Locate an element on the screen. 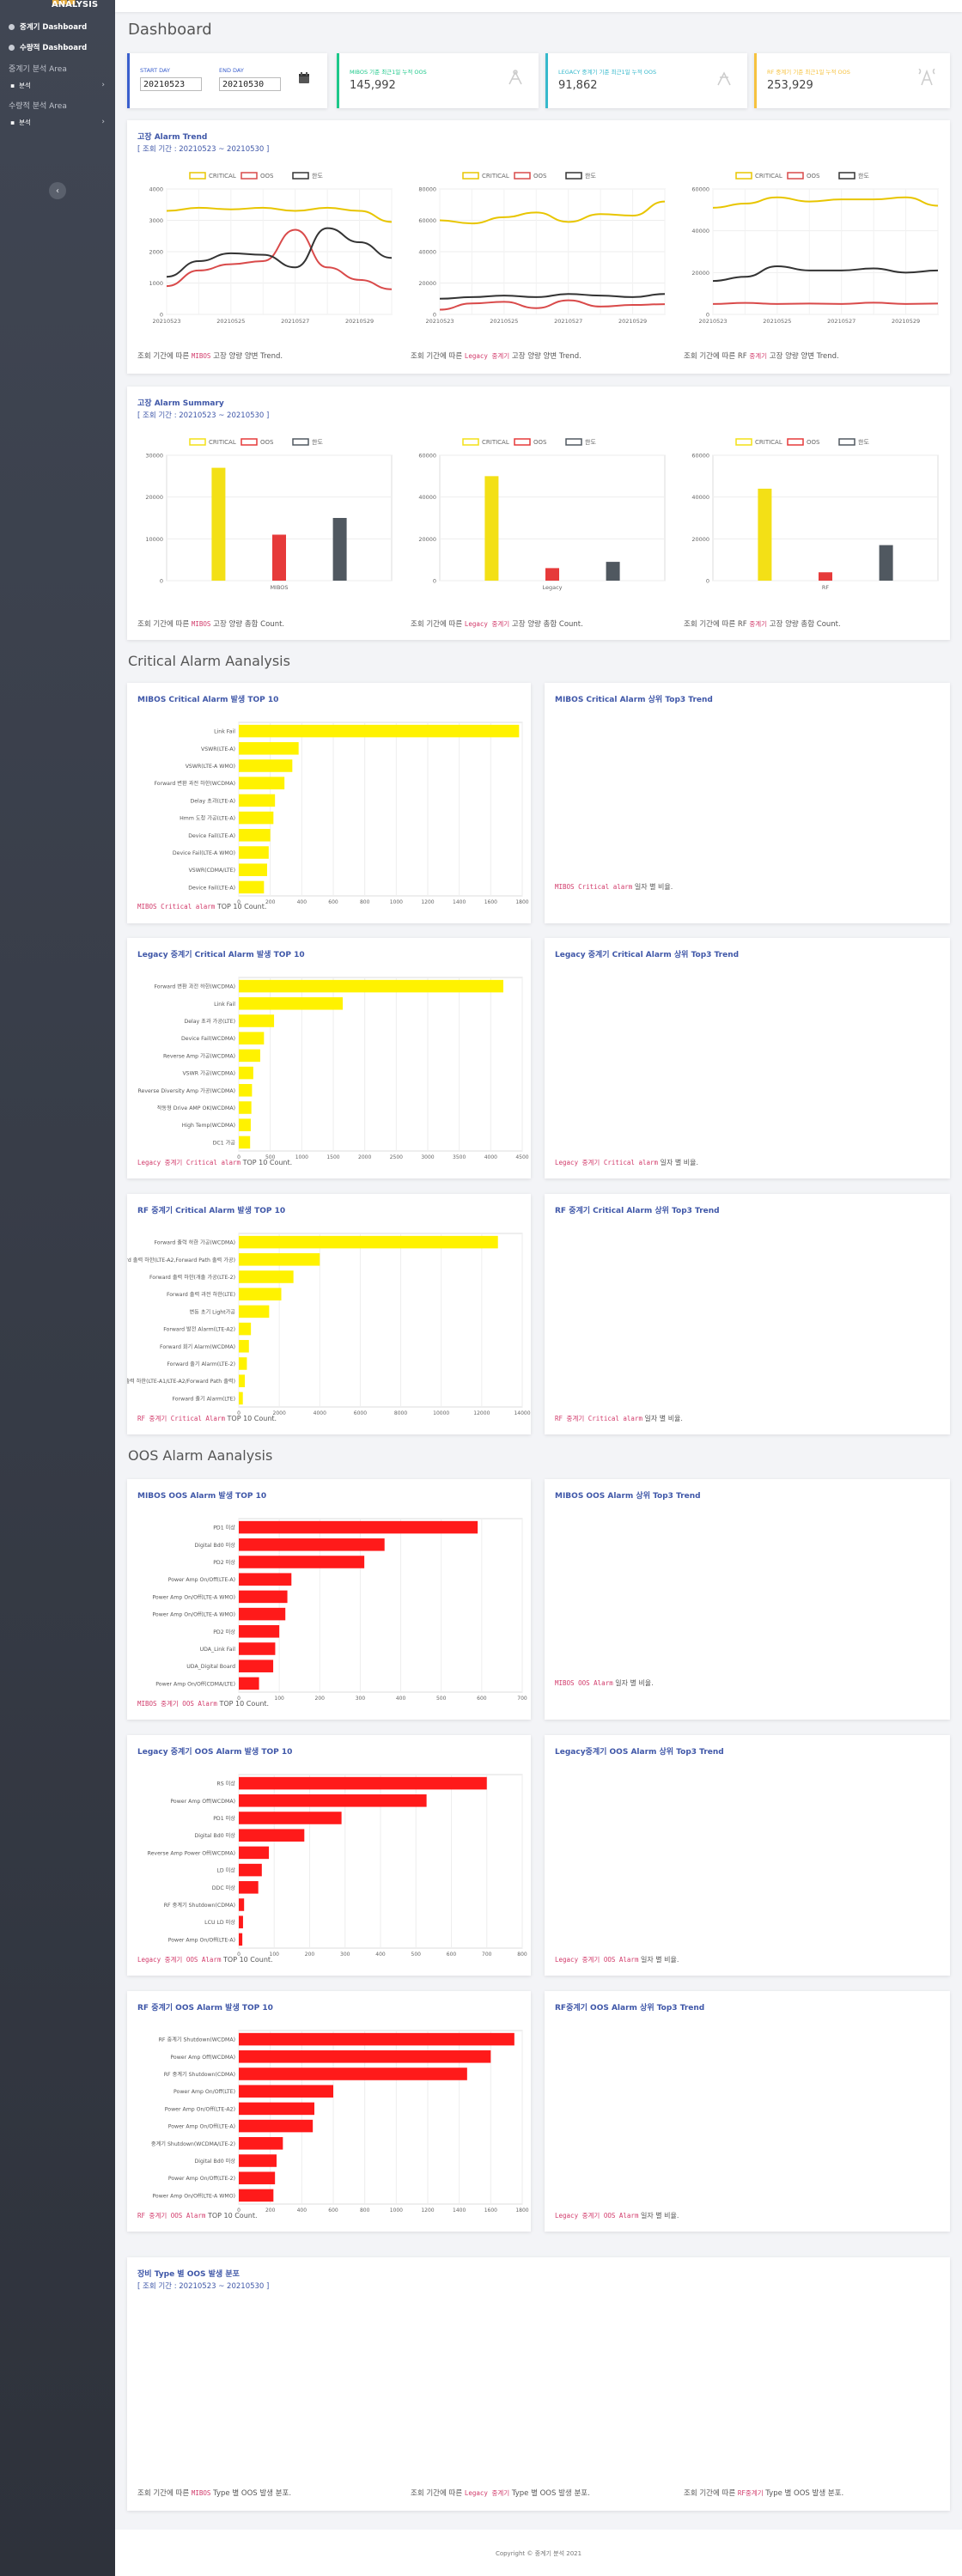 This screenshot has height=2576, width=962. start-day-input is located at coordinates (171, 84).